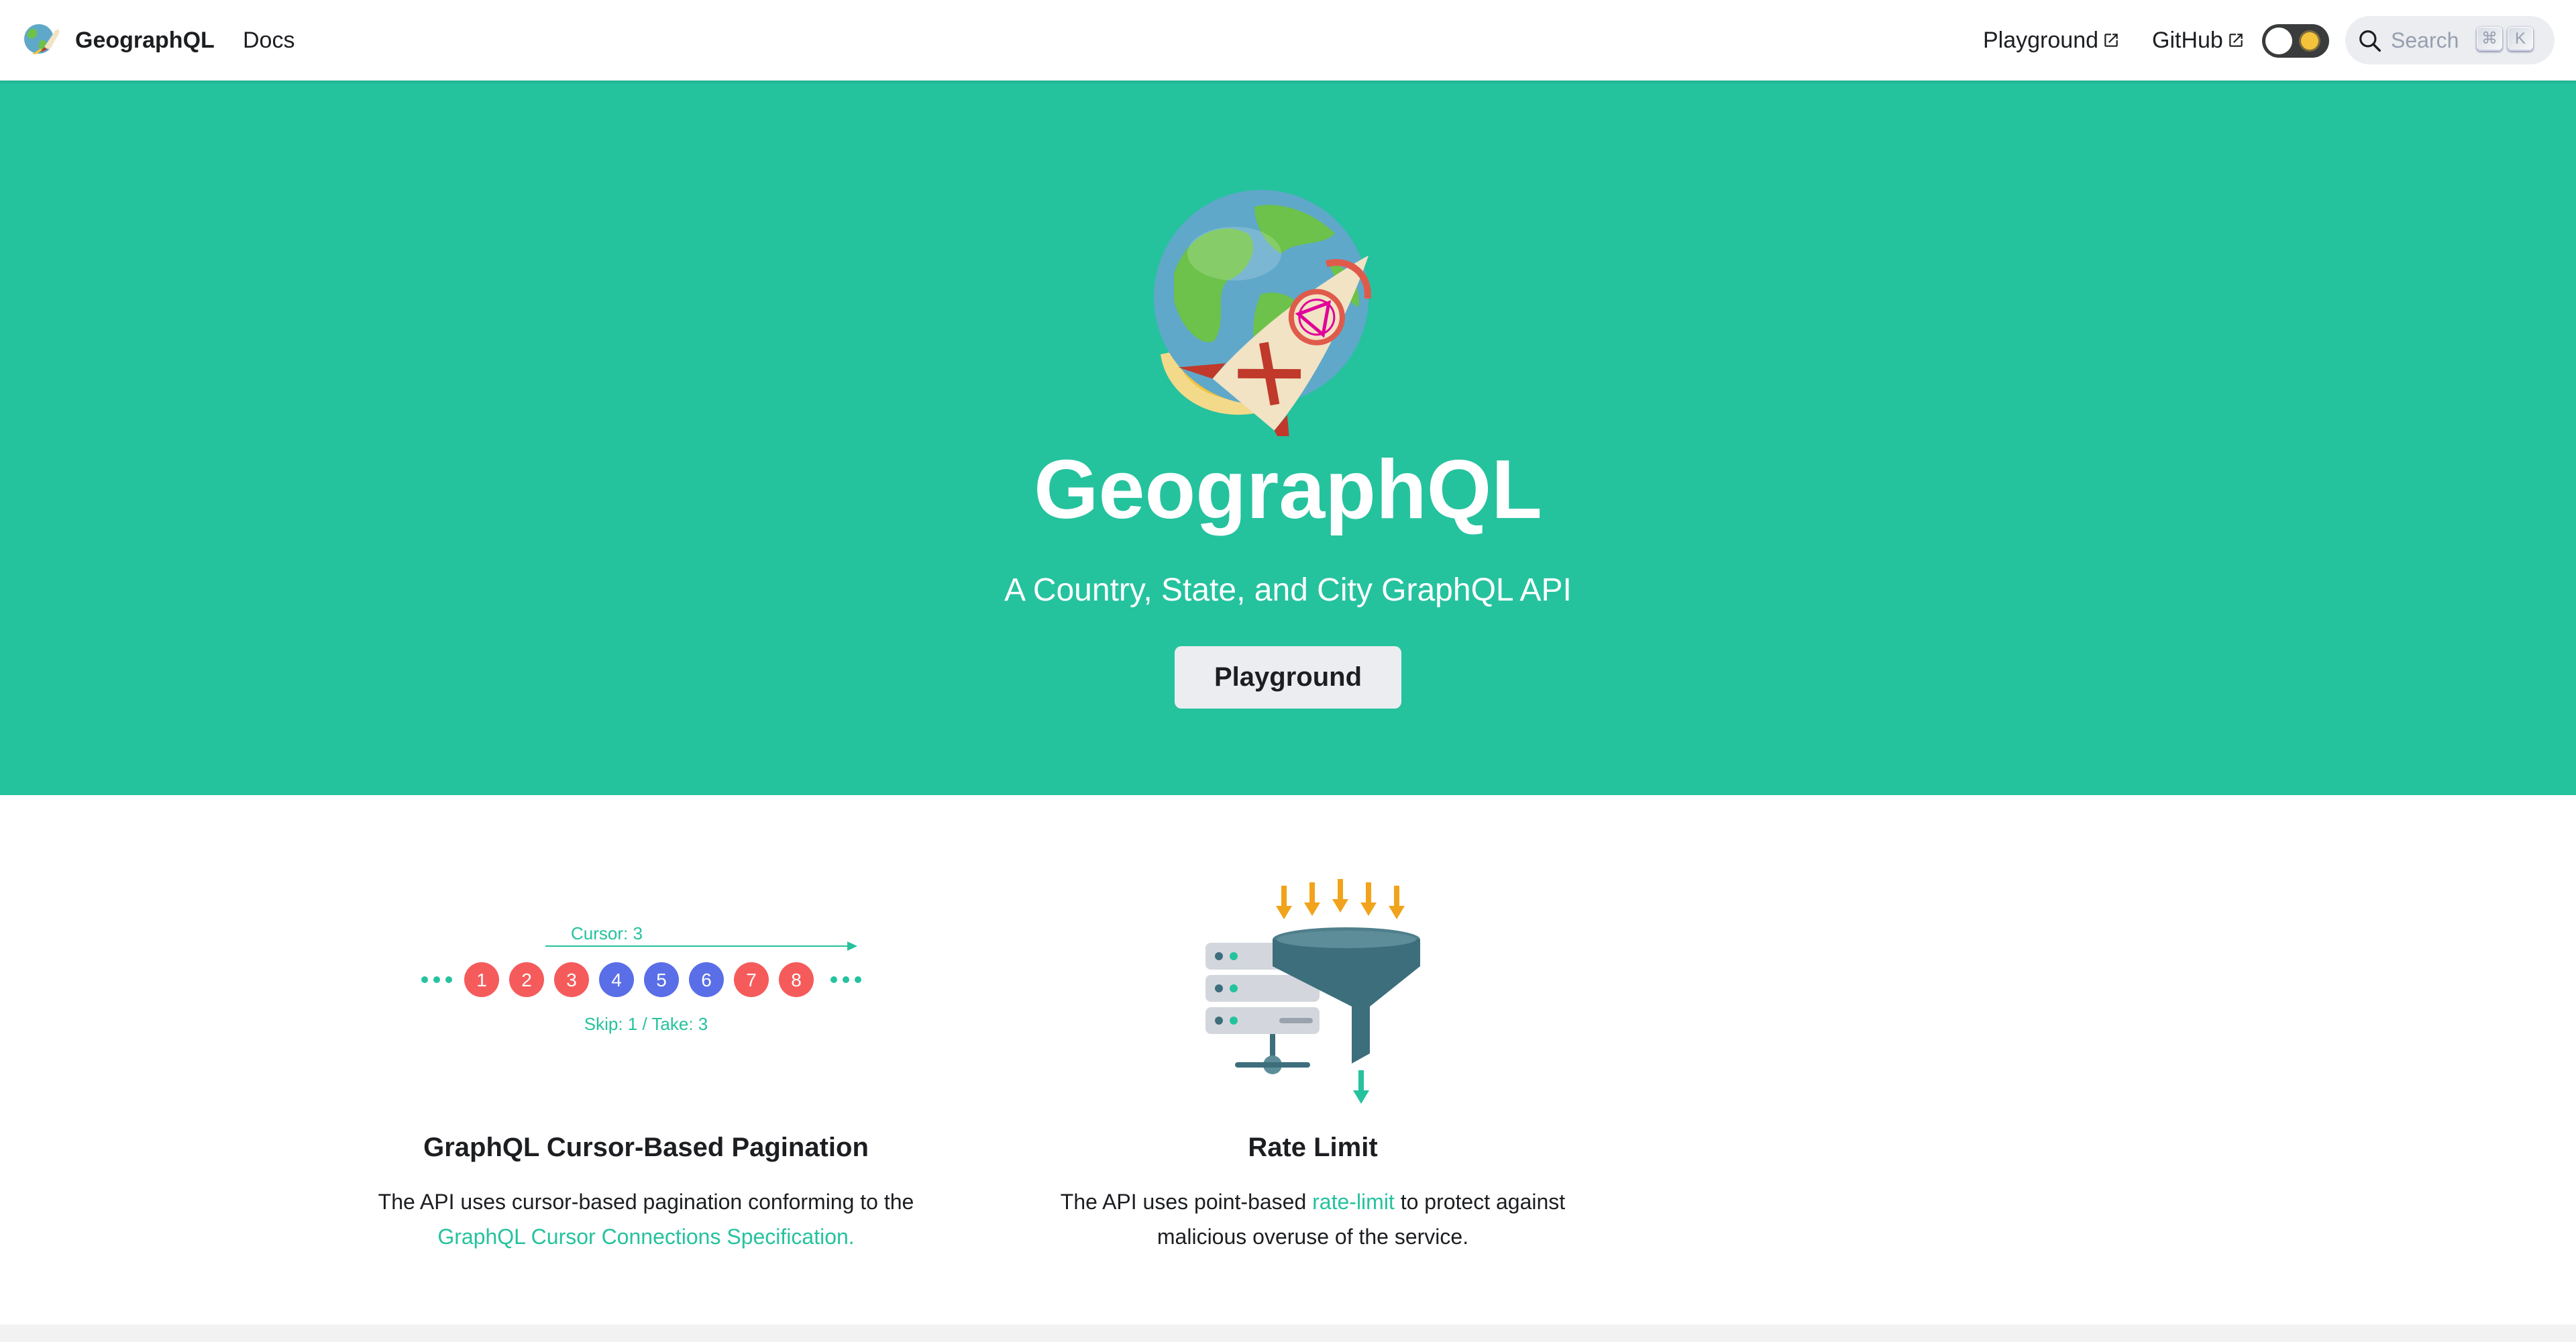 The width and height of the screenshot is (2576, 1342). What do you see at coordinates (1340, 899) in the screenshot?
I see `incoming-arrows-icon` at bounding box center [1340, 899].